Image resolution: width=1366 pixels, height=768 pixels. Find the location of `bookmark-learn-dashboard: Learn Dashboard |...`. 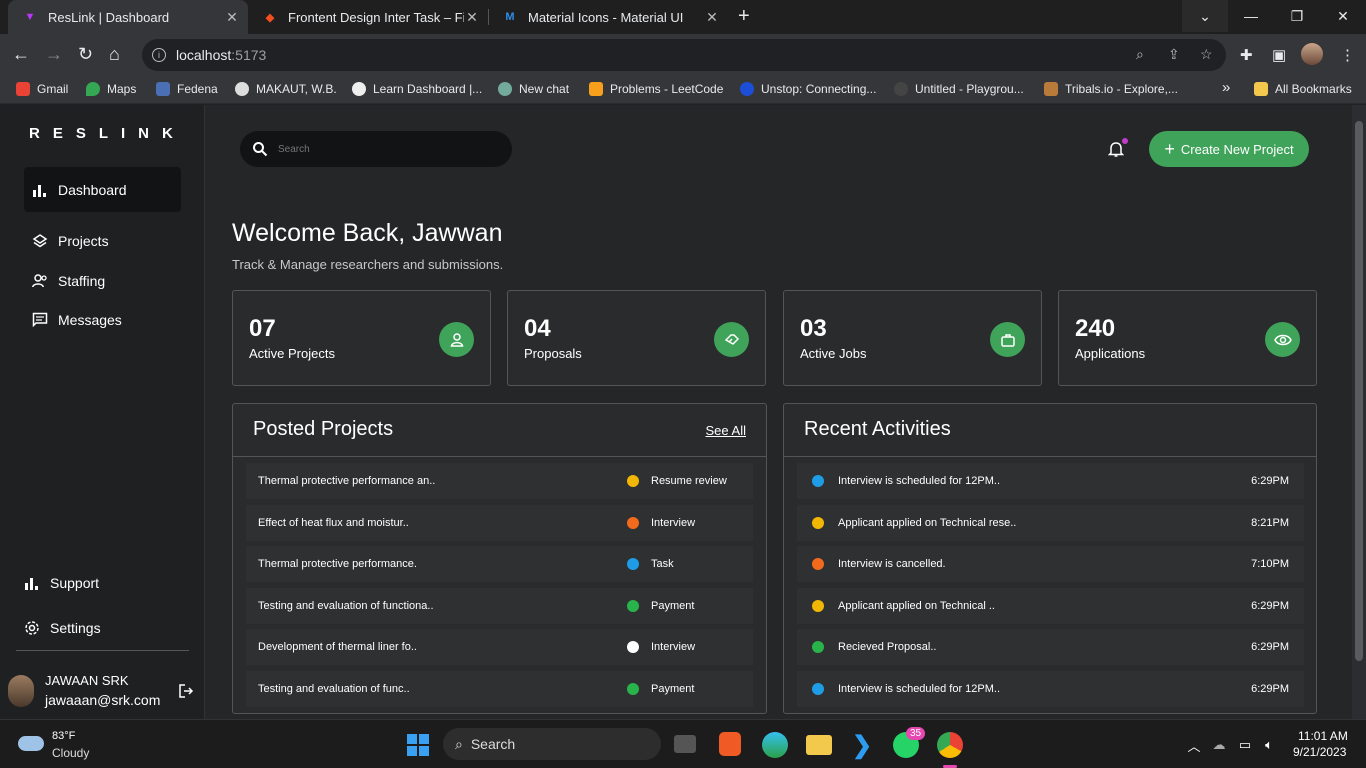

bookmark-learn-dashboard: Learn Dashboard |... is located at coordinates (417, 89).